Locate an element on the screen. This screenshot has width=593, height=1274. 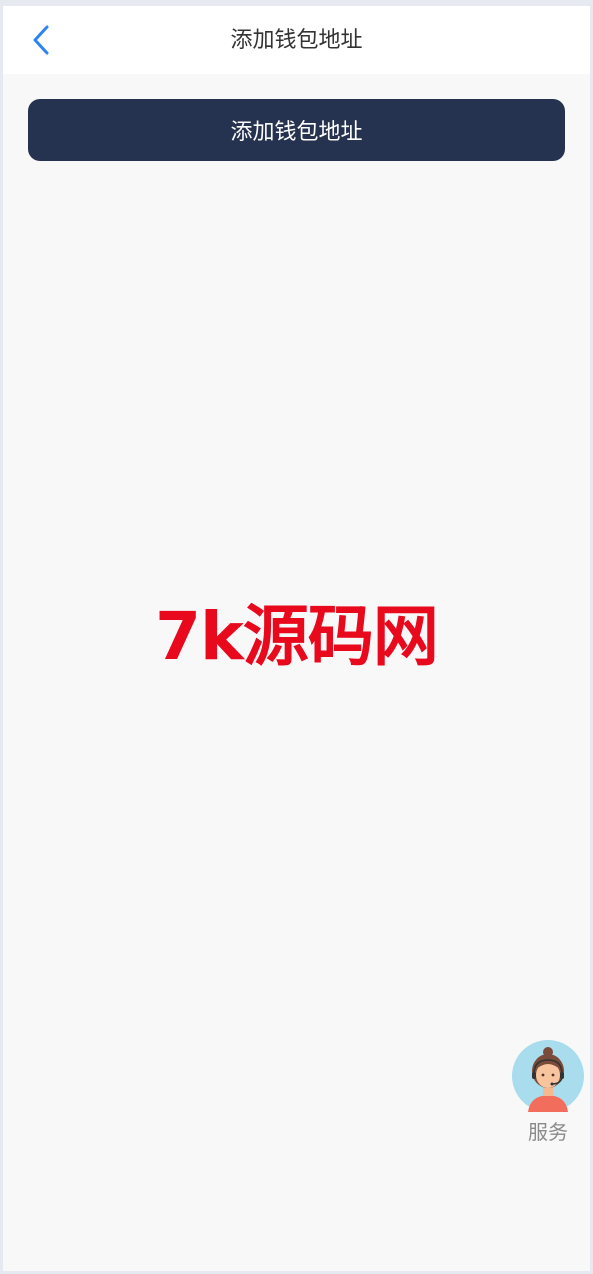
watermark-logo: 7k源码网 is located at coordinates (297, 636).